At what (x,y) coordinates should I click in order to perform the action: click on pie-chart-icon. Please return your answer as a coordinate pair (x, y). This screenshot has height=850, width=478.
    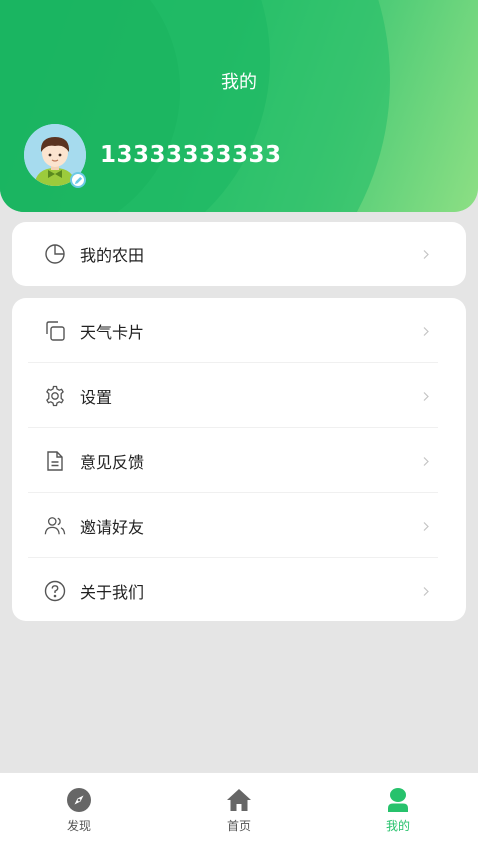
    Looking at the image, I should click on (55, 254).